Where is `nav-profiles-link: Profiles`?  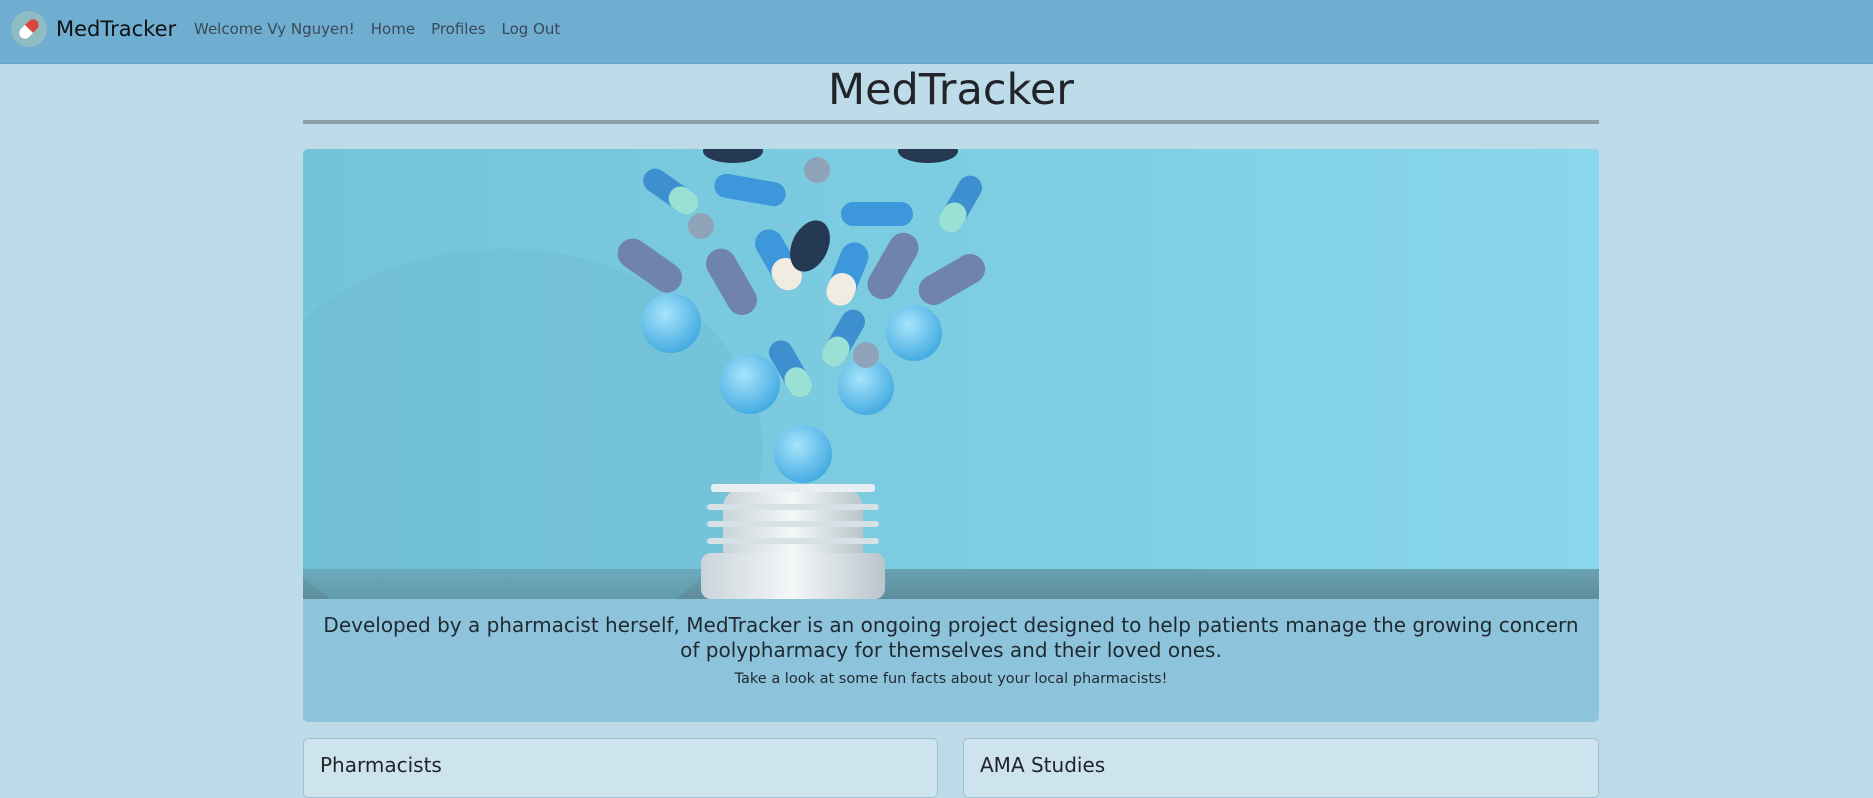 nav-profiles-link: Profiles is located at coordinates (458, 29).